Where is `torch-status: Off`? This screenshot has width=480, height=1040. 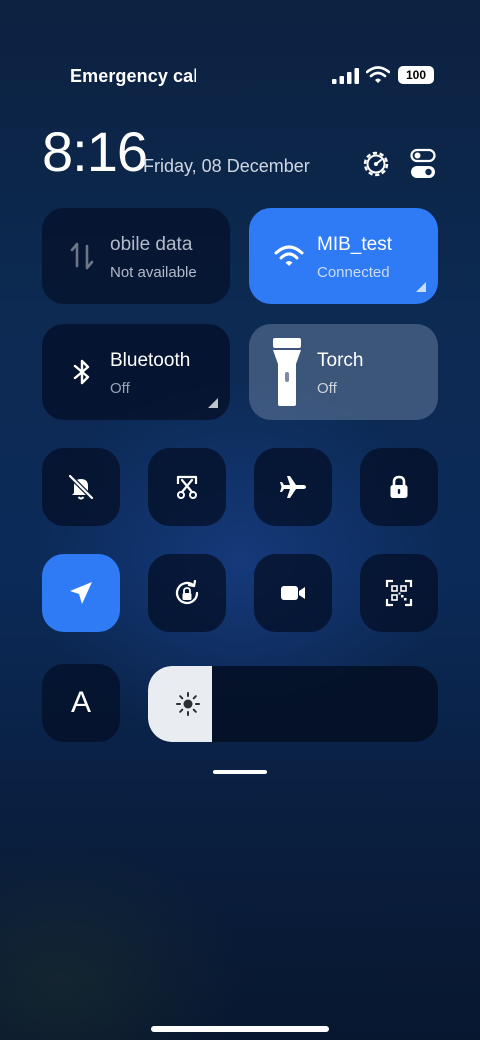 torch-status: Off is located at coordinates (327, 388).